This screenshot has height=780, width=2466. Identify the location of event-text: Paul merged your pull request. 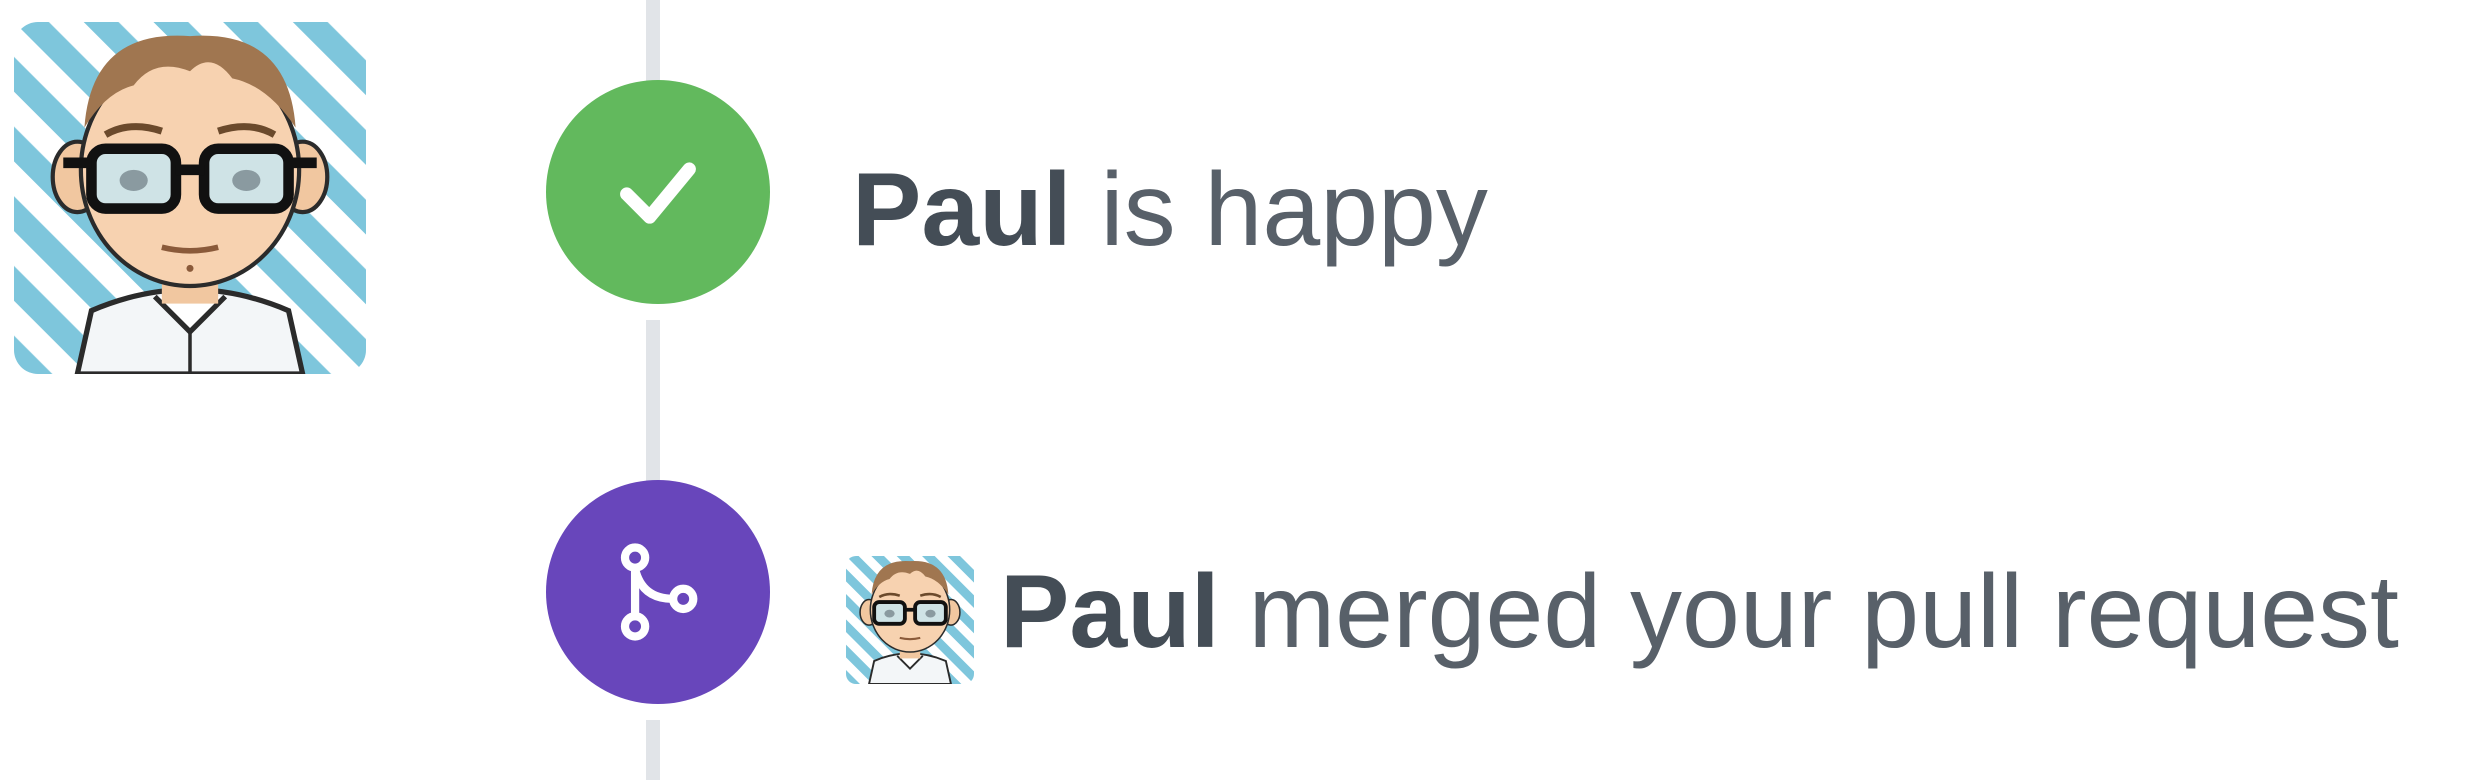
(1699, 612).